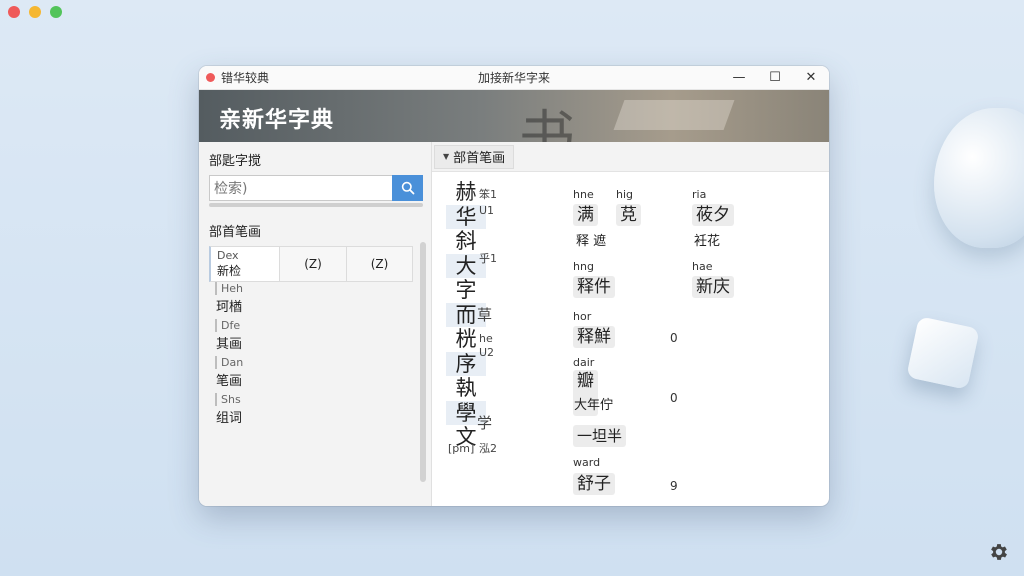 The image size is (1024, 576). What do you see at coordinates (300, 188) in the screenshot?
I see `search-input` at bounding box center [300, 188].